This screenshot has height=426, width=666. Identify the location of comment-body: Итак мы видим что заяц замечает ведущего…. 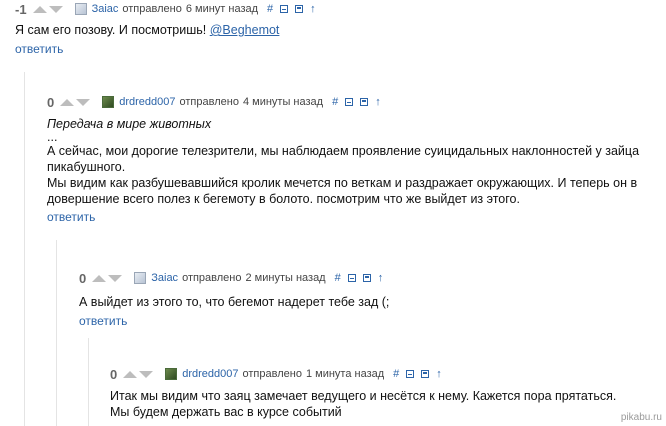
(375, 404).